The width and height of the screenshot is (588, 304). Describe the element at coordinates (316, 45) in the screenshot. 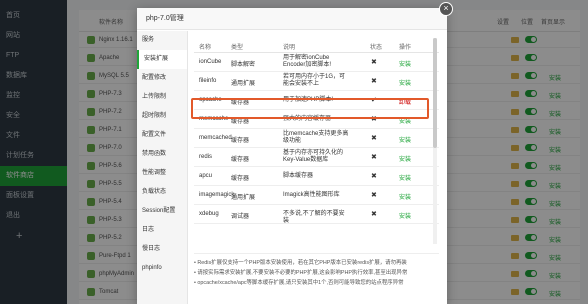

I see `extension-table-header: 名称 类型 说明 状态 操作` at that location.